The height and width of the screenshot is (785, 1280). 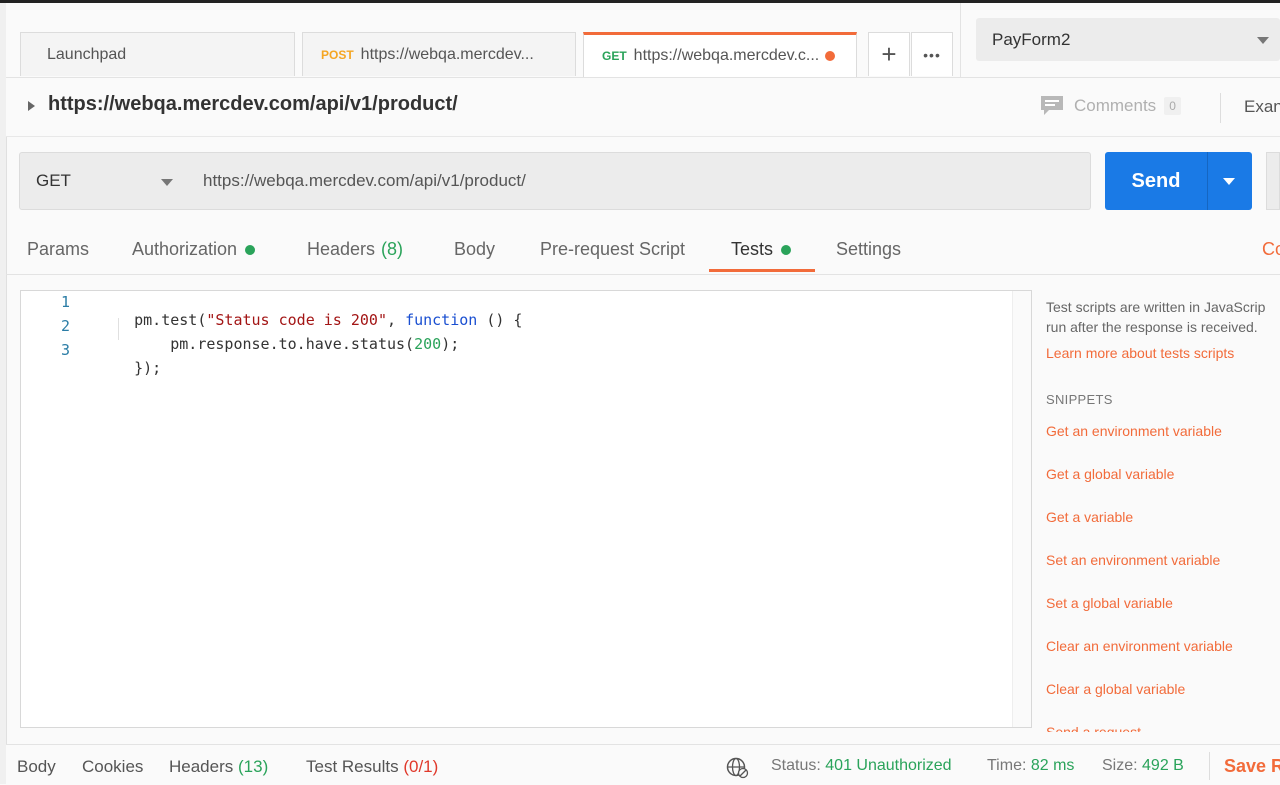 What do you see at coordinates (1031, 39) in the screenshot?
I see `environment-selected: PayForm2` at bounding box center [1031, 39].